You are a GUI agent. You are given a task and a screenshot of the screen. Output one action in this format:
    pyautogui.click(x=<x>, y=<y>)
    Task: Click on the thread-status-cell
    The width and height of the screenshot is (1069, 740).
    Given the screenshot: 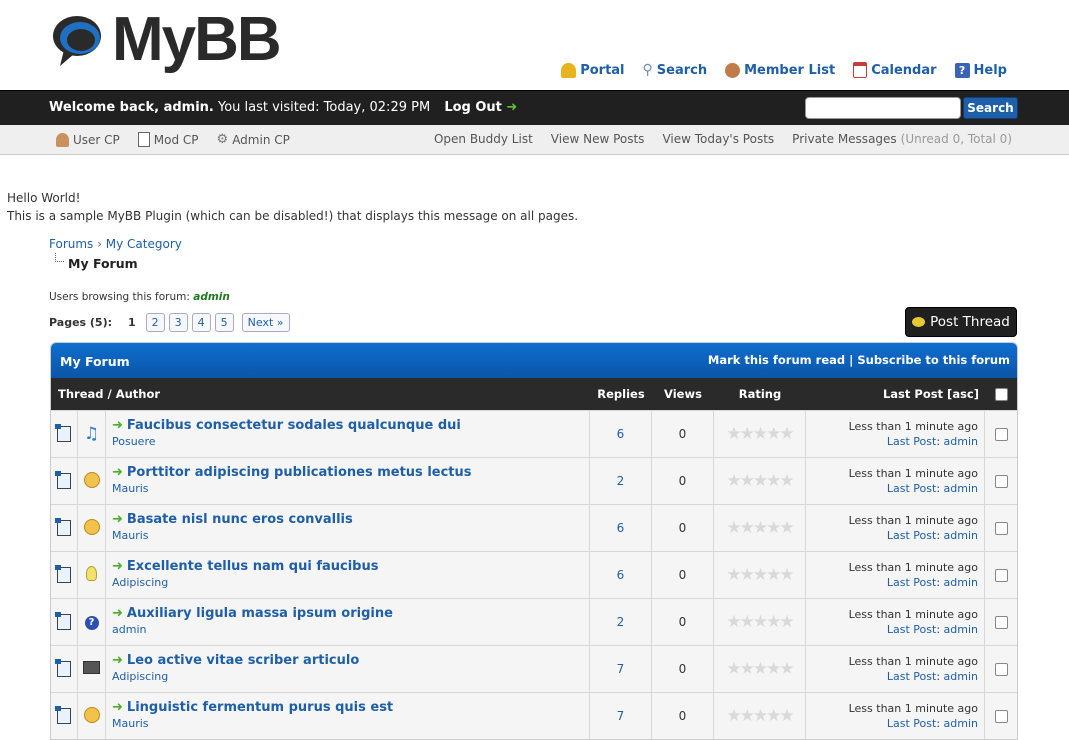 What is the action you would take?
    pyautogui.click(x=64, y=669)
    